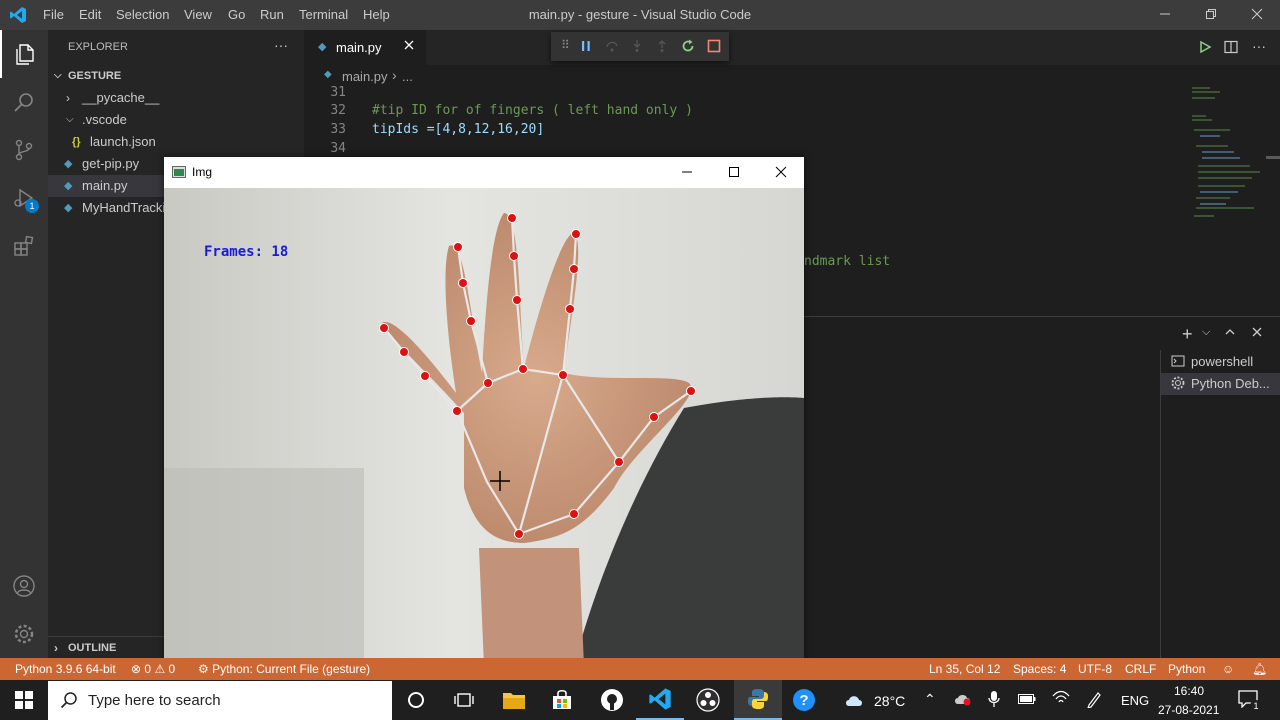  What do you see at coordinates (65, 669) in the screenshot?
I see `python-interpreter: Python 3.9.6 64-bit` at bounding box center [65, 669].